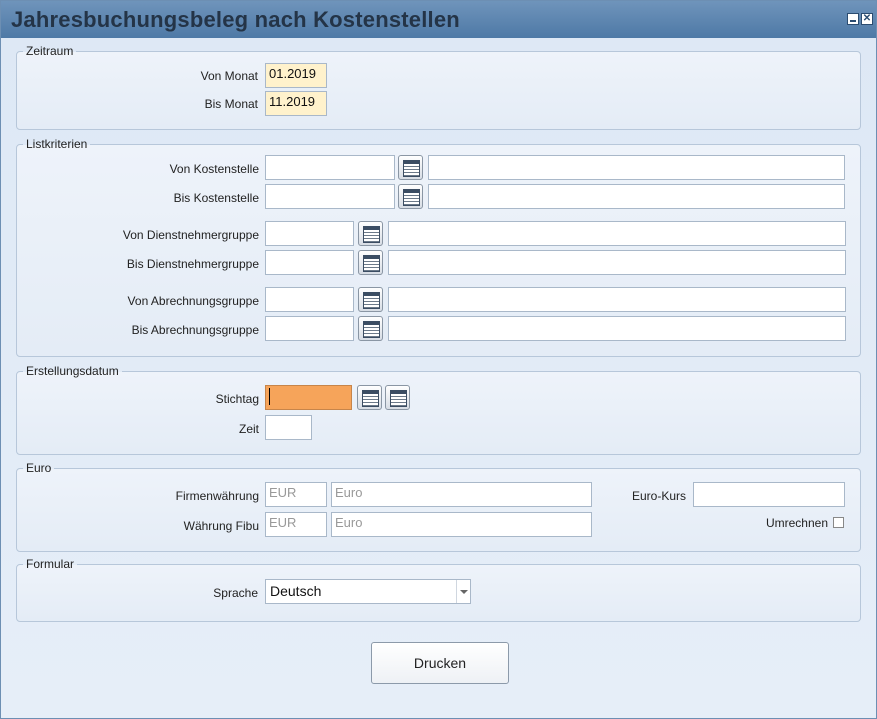  What do you see at coordinates (192, 264) in the screenshot?
I see `bis-dienstnehmergruppe-label: Bis Dienstnehmergruppe` at bounding box center [192, 264].